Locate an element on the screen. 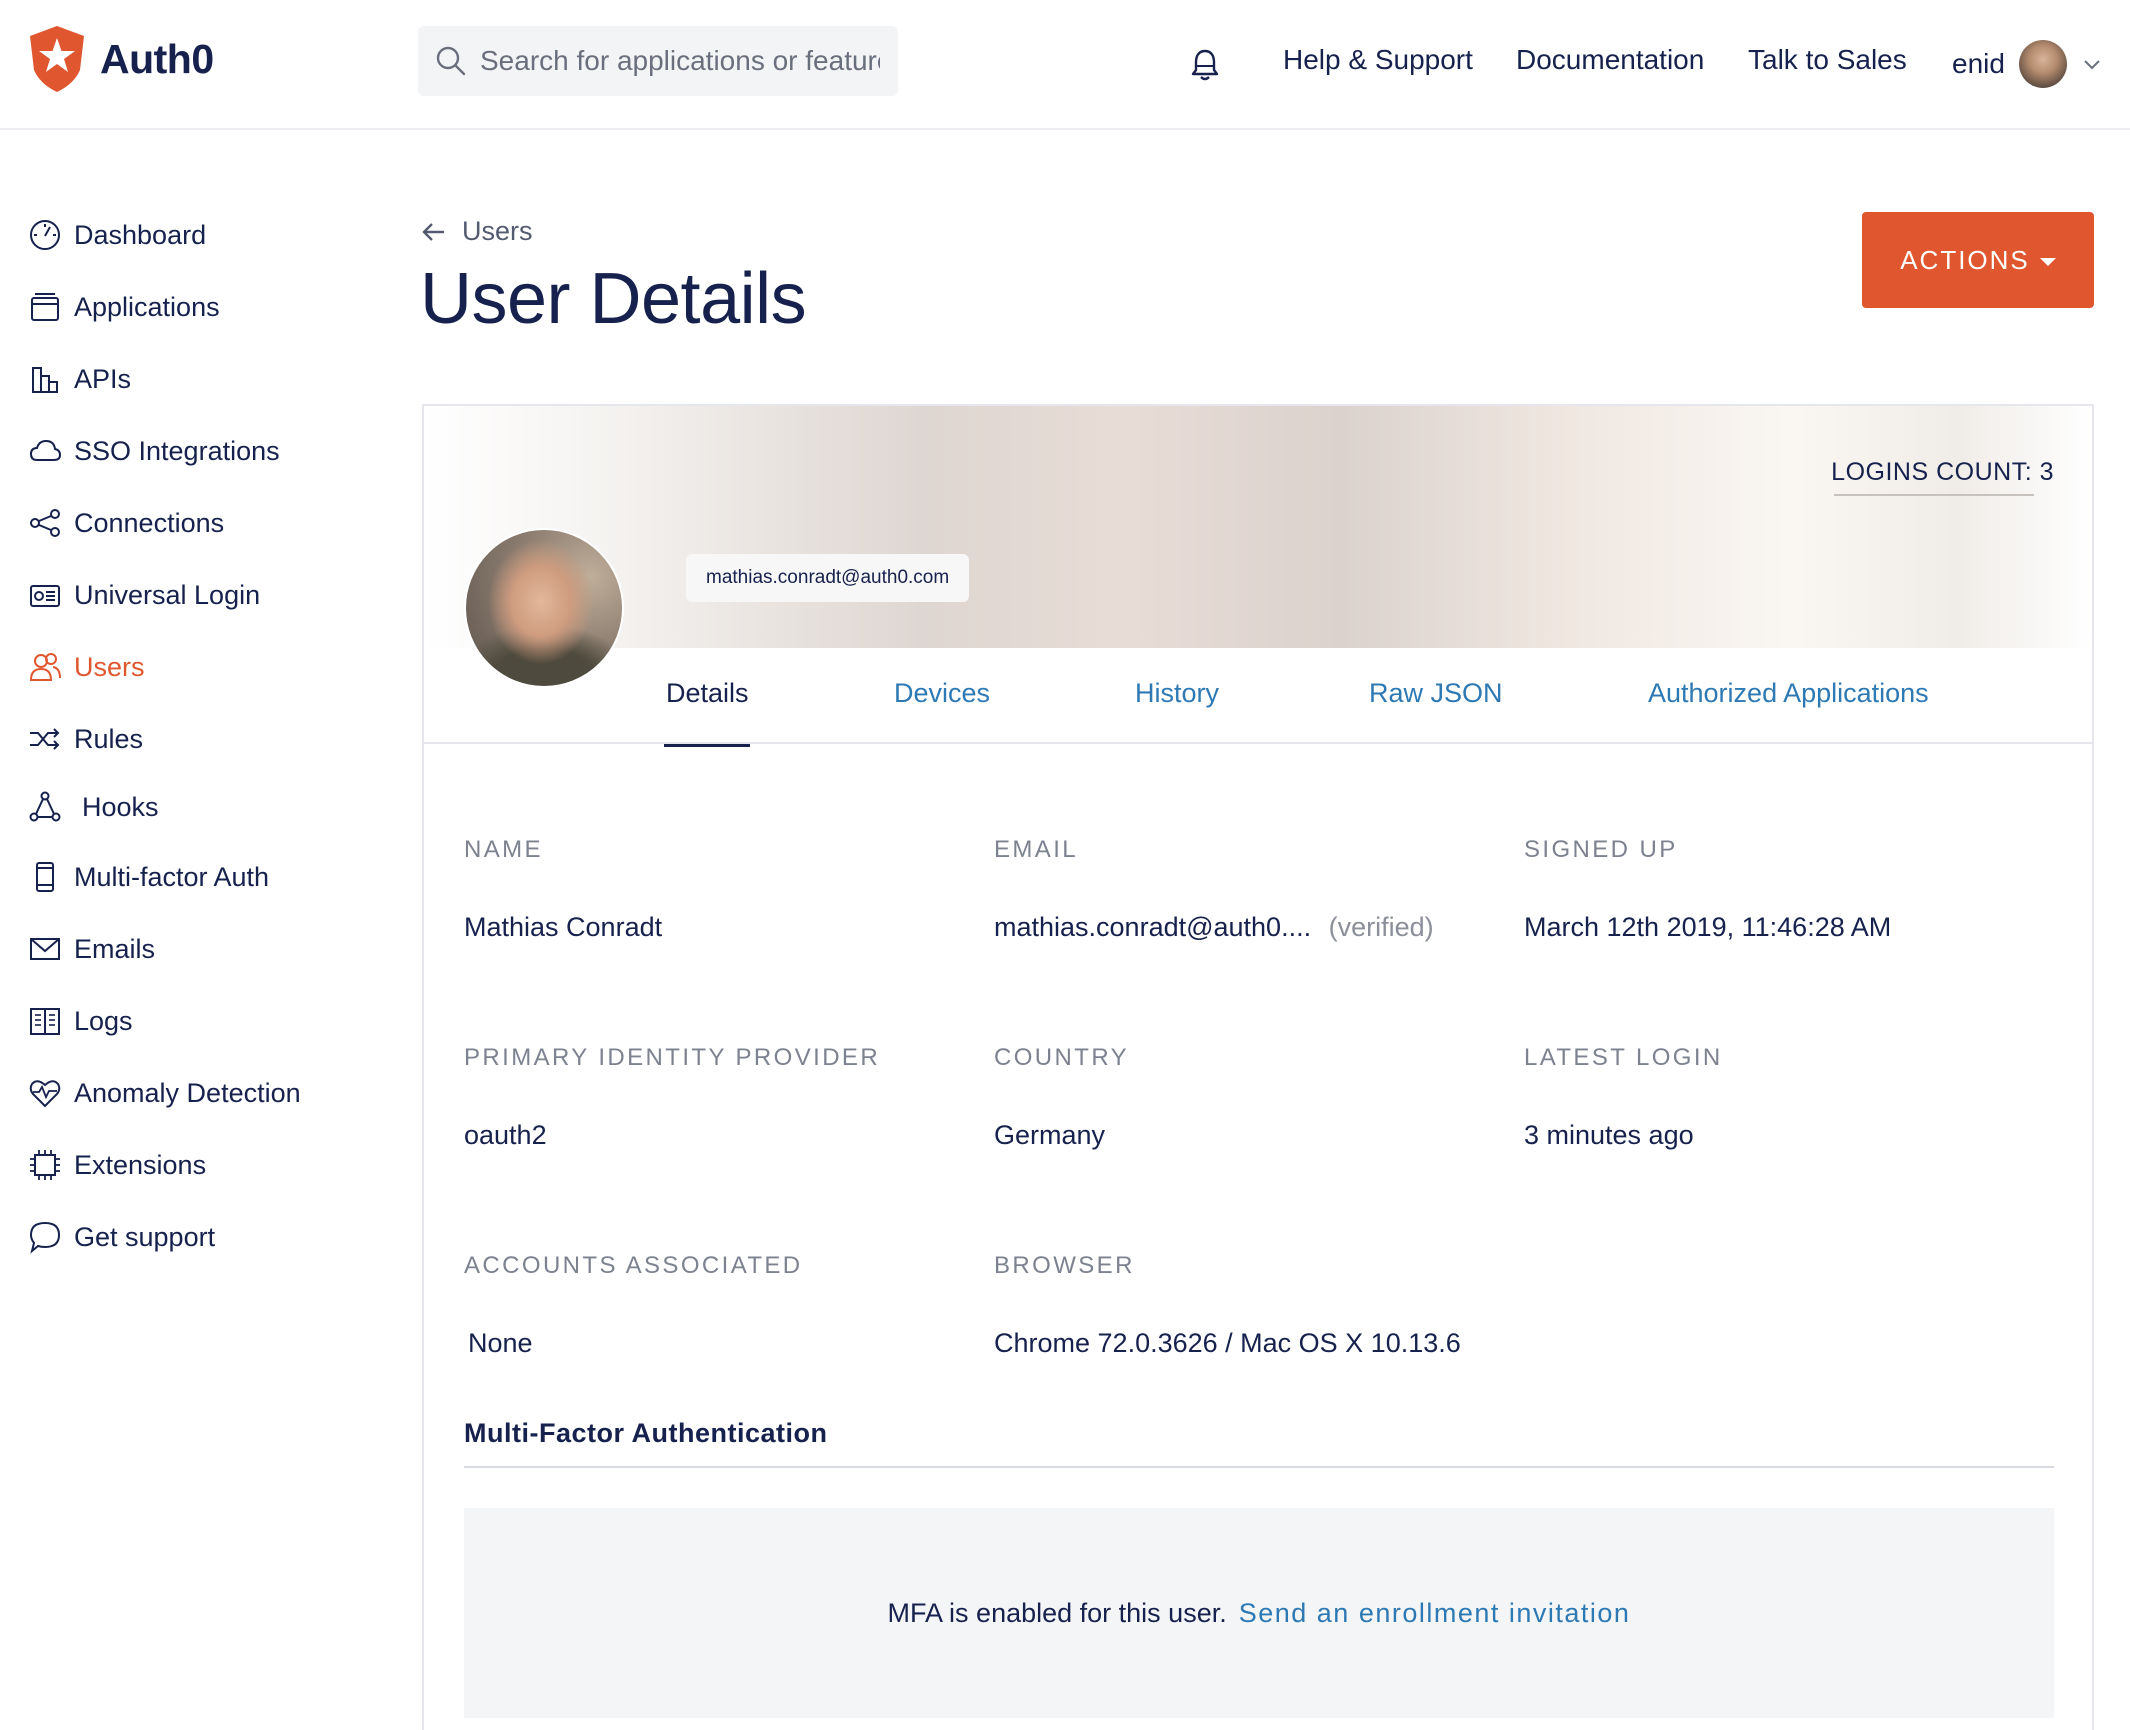 This screenshot has height=1730, width=2130. sidebar-item-extensions: Extensions is located at coordinates (117, 1165).